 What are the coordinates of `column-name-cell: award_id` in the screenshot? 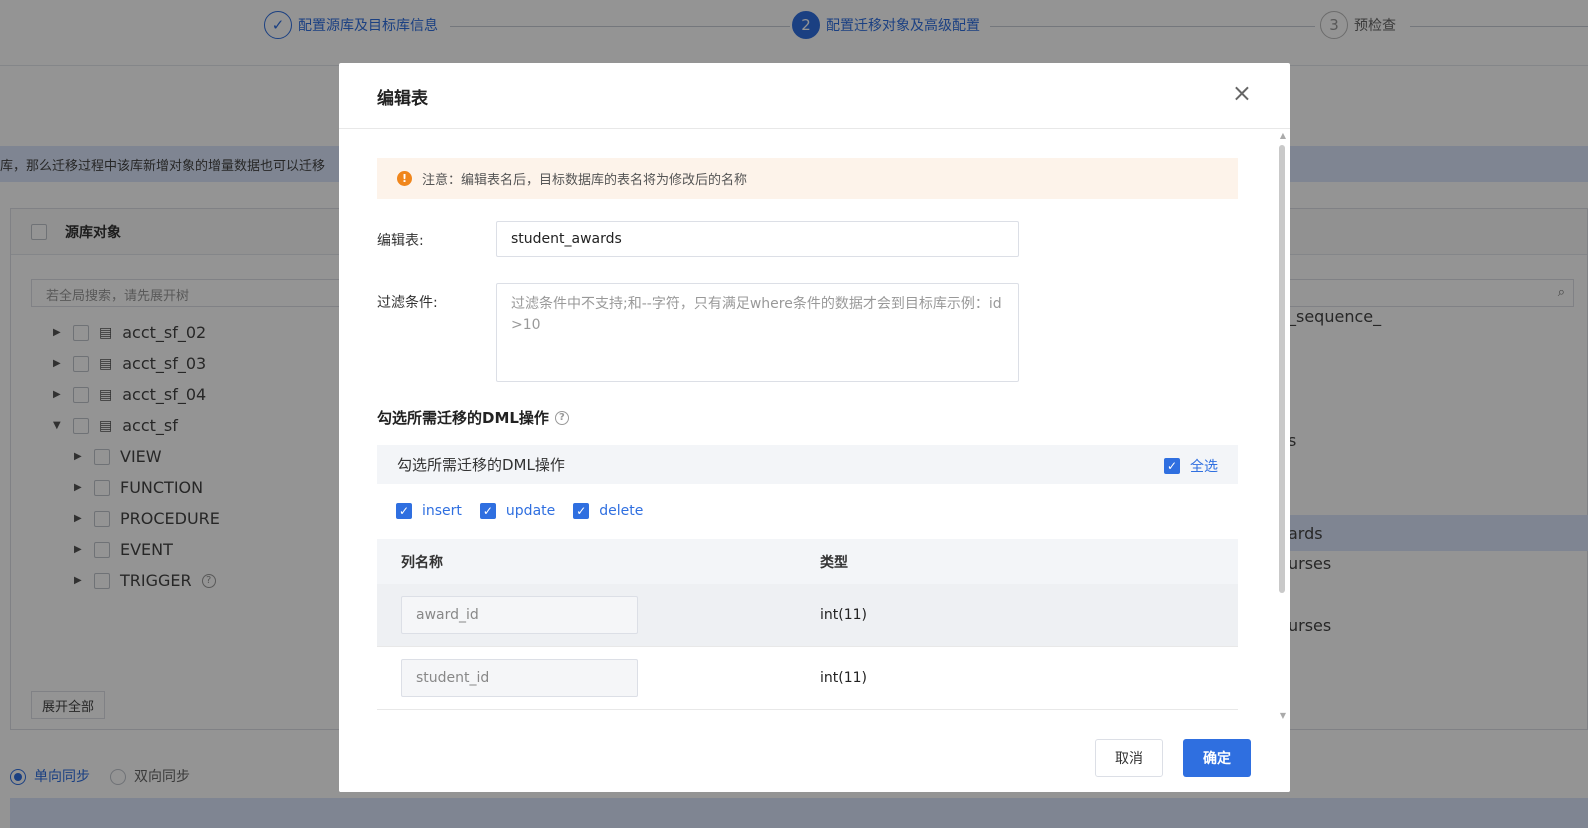 It's located at (586, 615).